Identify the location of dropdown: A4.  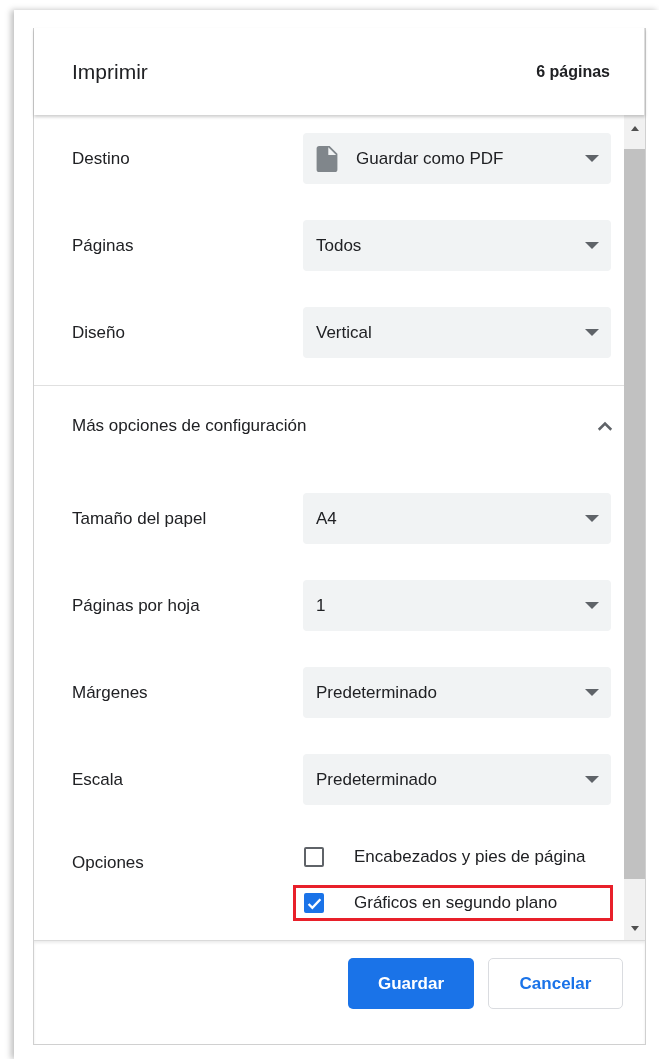
(457, 518).